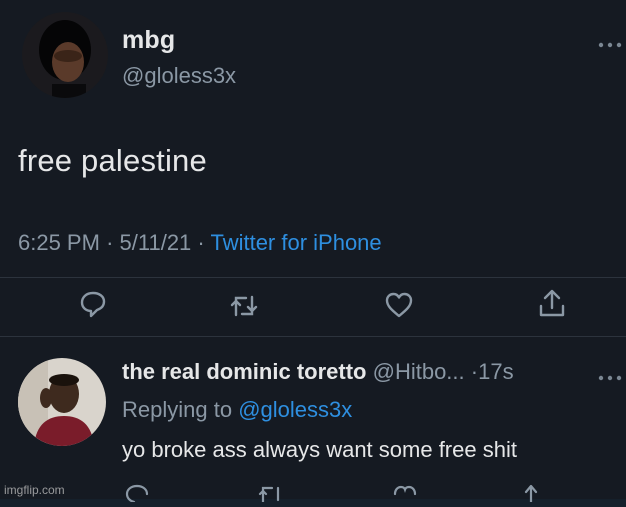 This screenshot has width=626, height=507. I want to click on replying-to: Replying to @gloless3x, so click(237, 410).